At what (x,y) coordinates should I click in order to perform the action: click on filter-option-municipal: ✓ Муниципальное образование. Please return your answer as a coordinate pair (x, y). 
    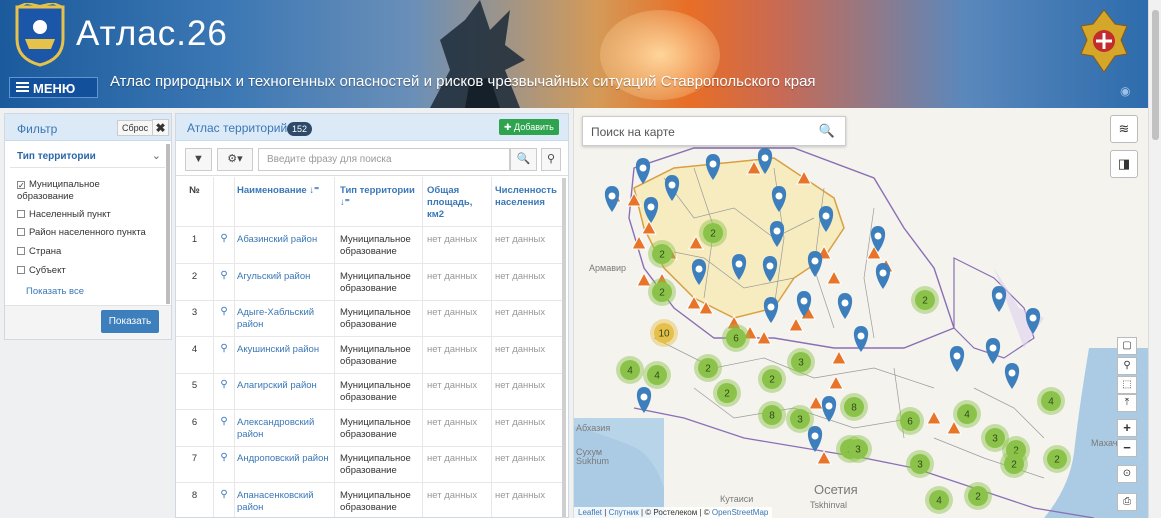
    Looking at the image, I should click on (77, 191).